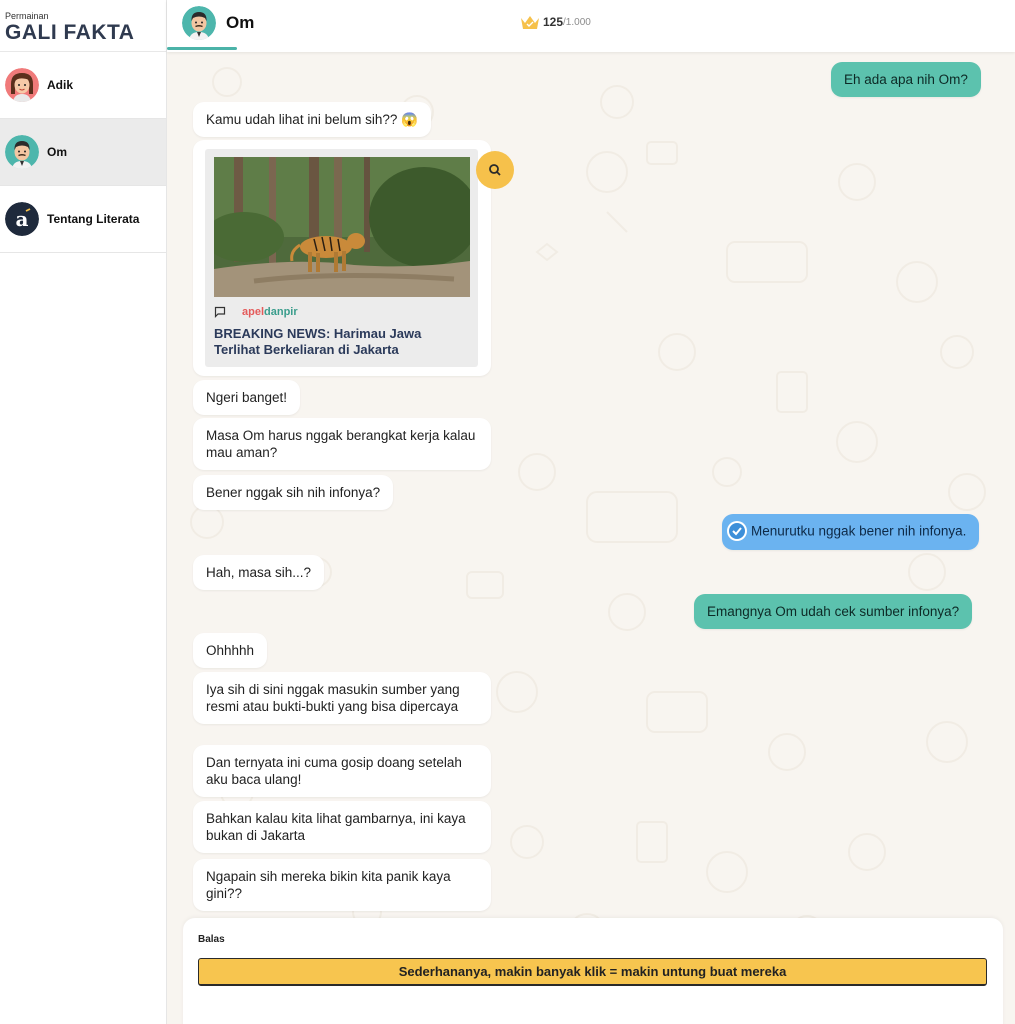  Describe the element at coordinates (341, 312) in the screenshot. I see `news-source: apeldanpir` at that location.